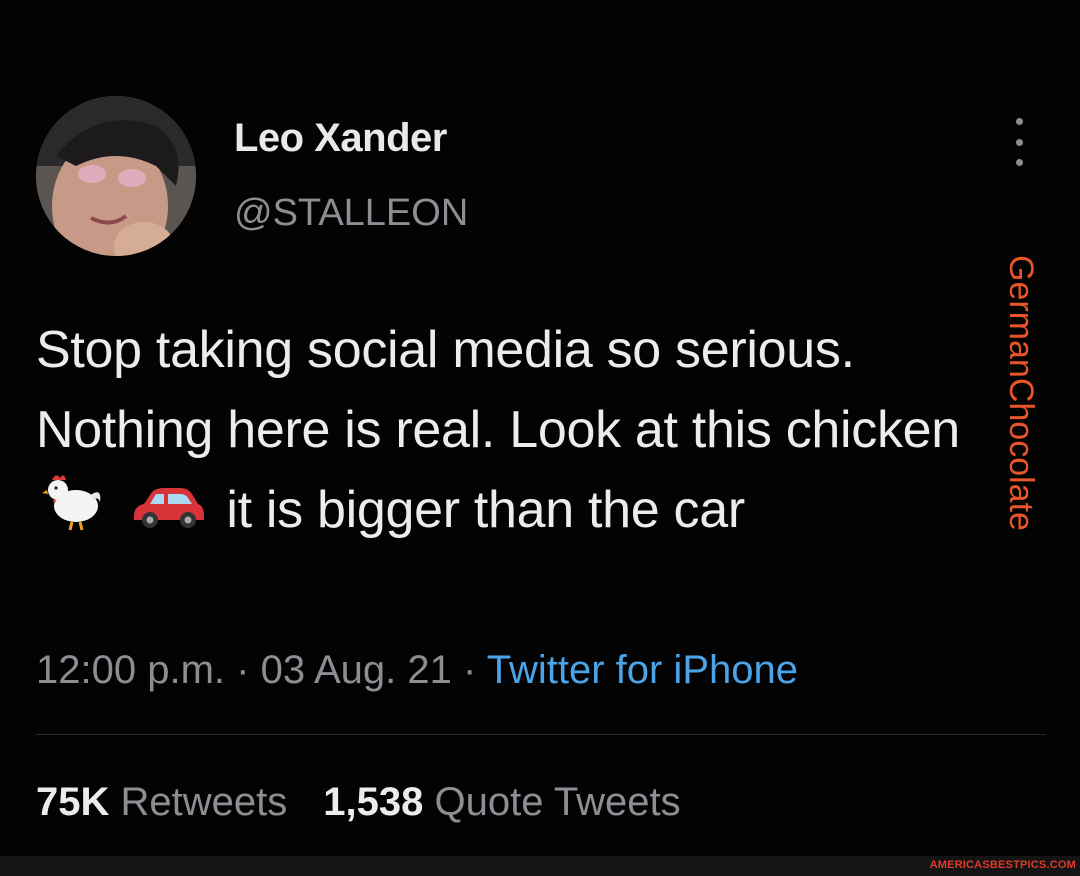  What do you see at coordinates (204, 802) in the screenshot?
I see `retweets-label: Retweets` at bounding box center [204, 802].